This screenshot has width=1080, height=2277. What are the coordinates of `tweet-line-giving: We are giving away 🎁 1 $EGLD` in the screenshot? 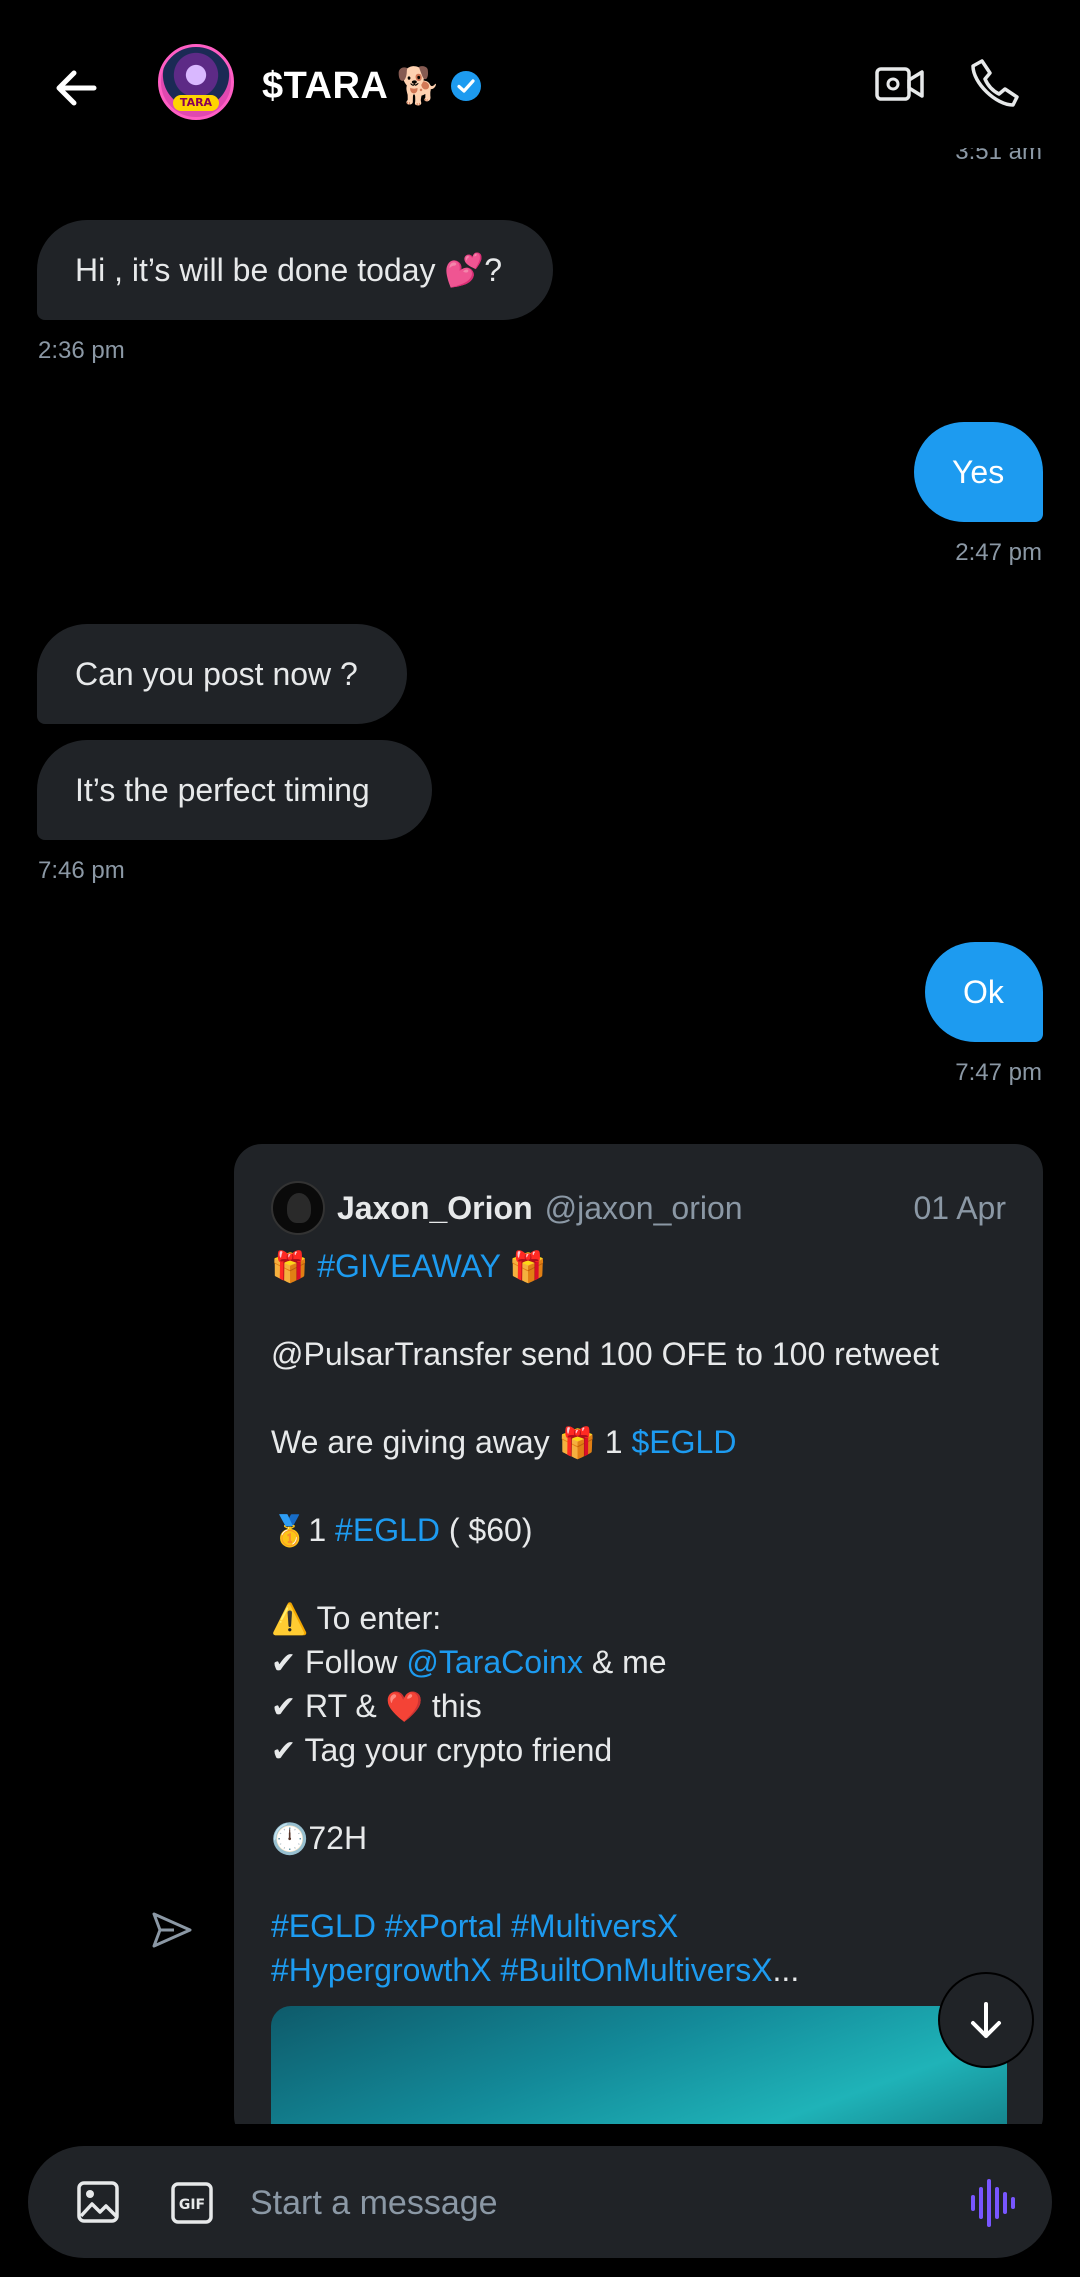 It's located at (641, 1442).